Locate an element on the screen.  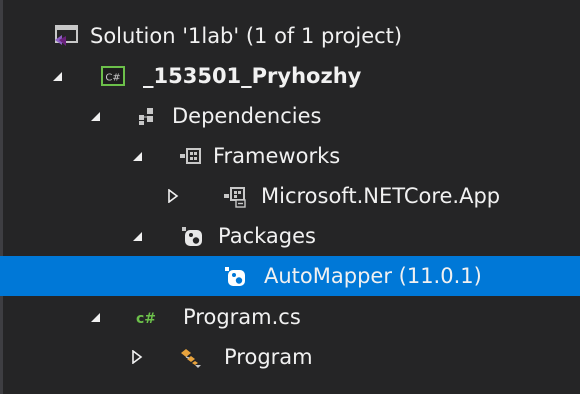
tree-item-project: C# _153501_Pryhozhy is located at coordinates (290, 76).